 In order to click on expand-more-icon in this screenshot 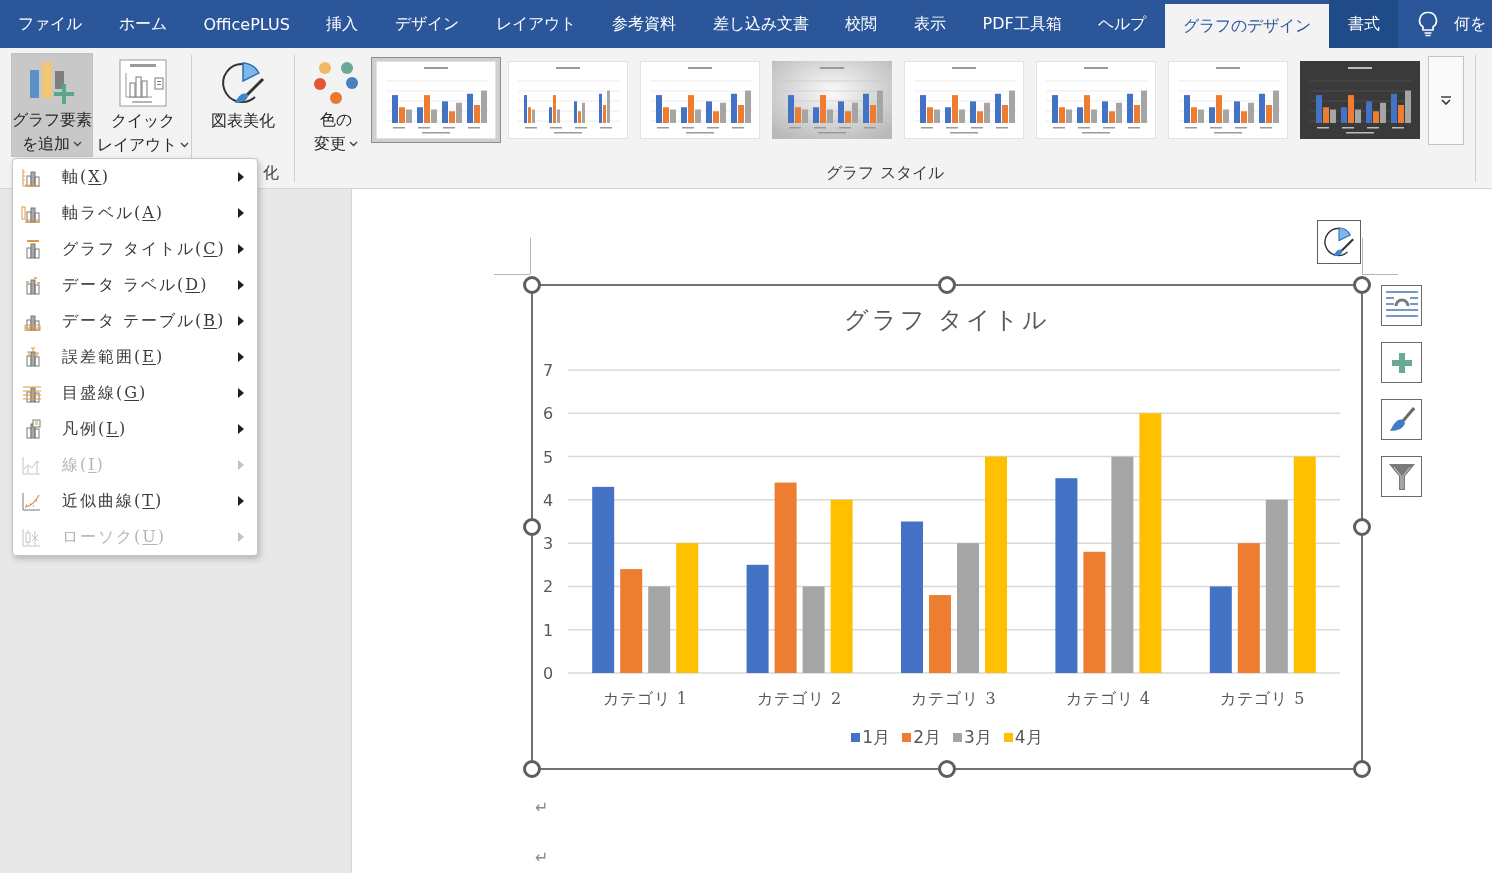, I will do `click(1446, 100)`.